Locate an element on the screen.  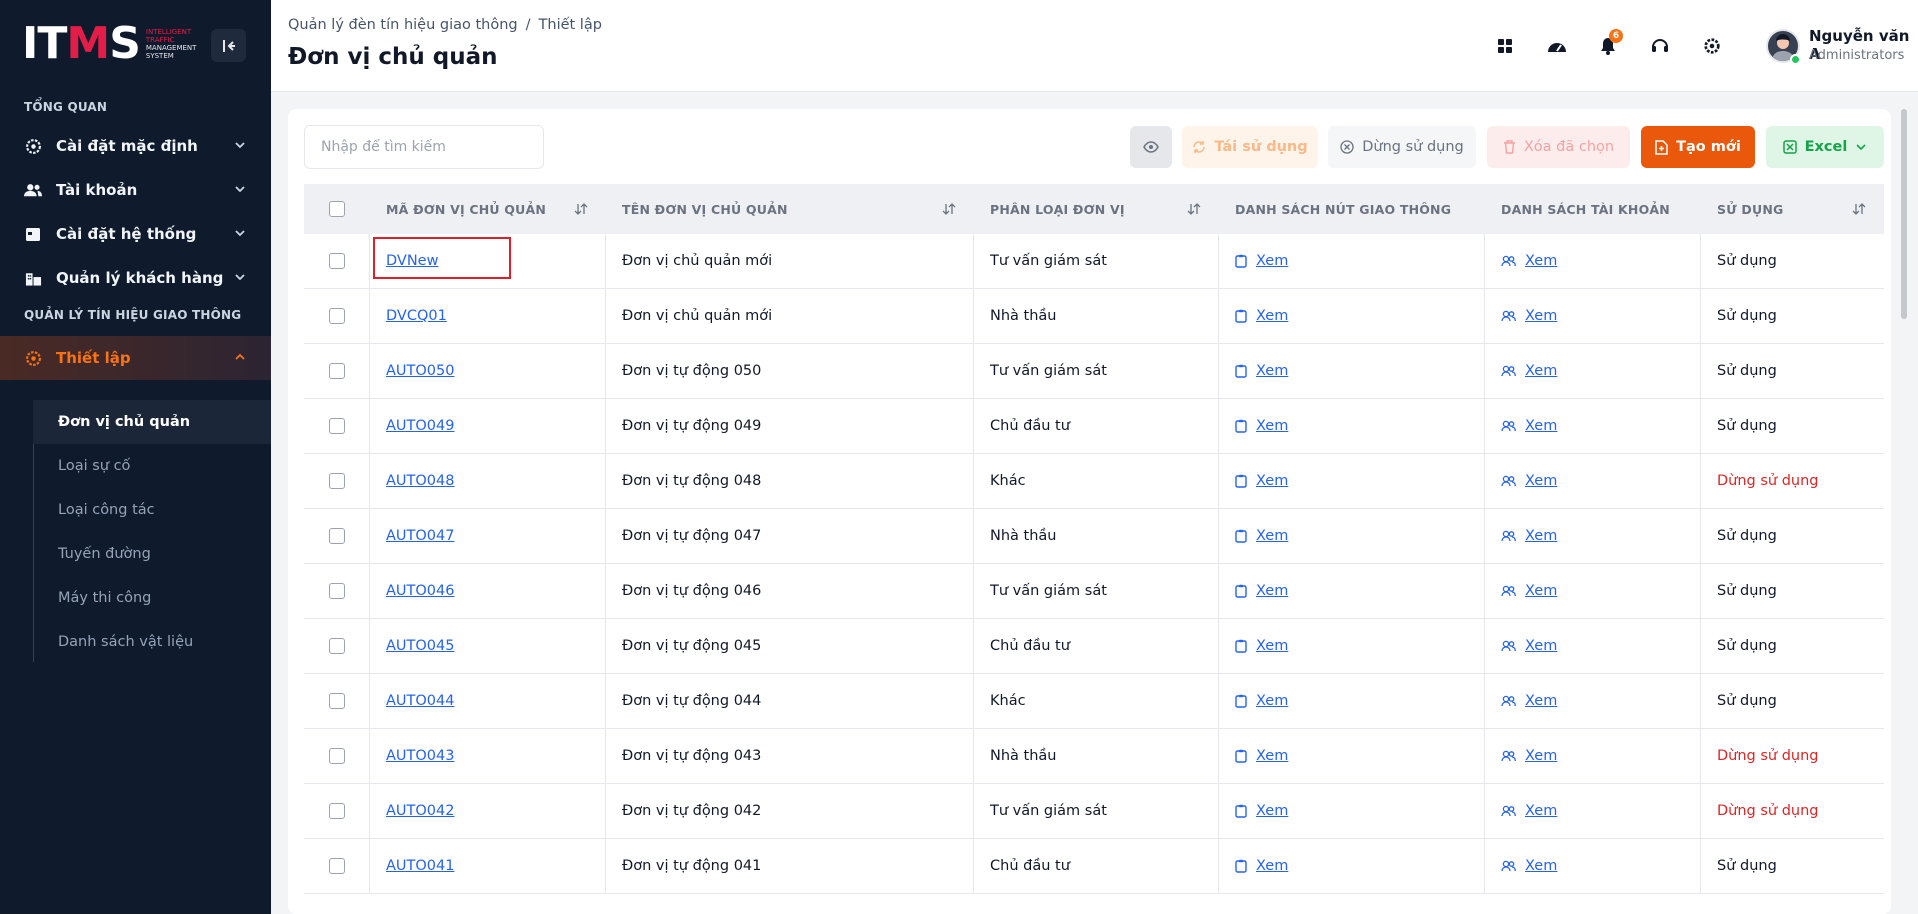
page-scrollbar is located at coordinates (1904, 214).